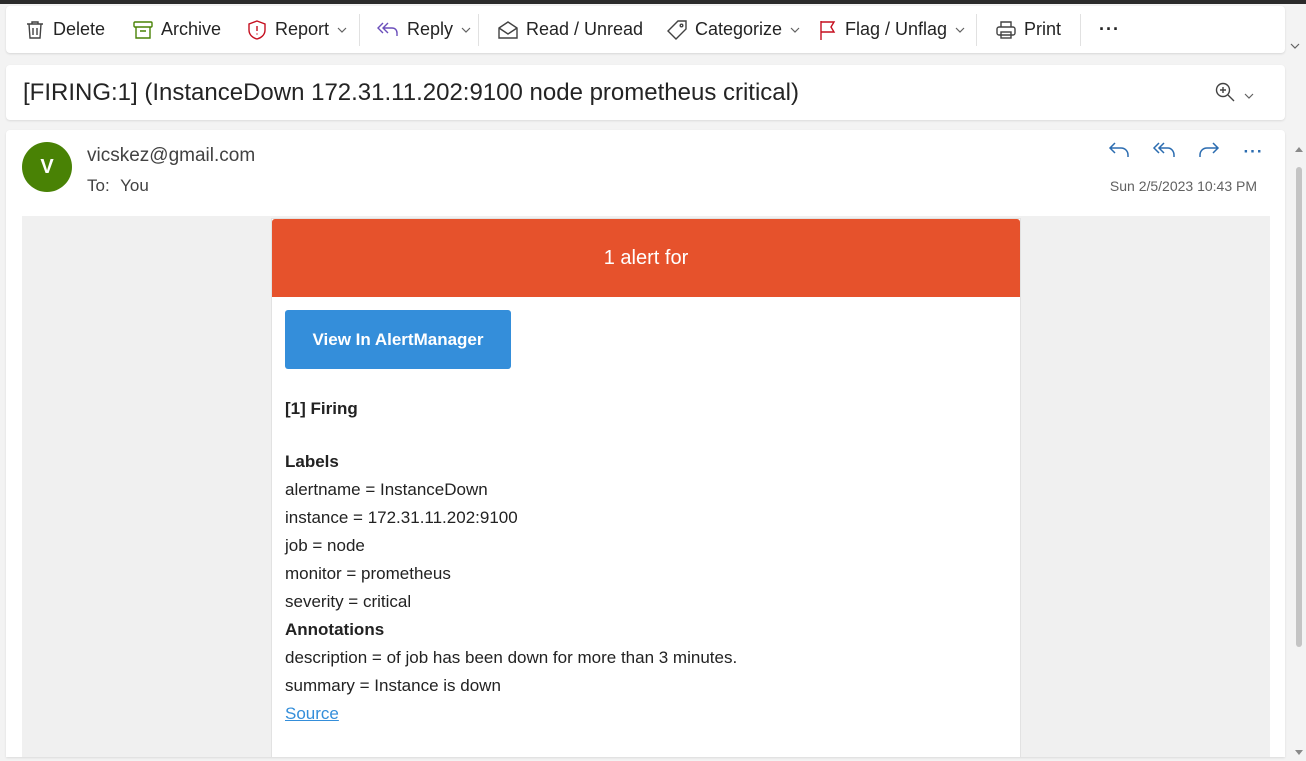 This screenshot has height=761, width=1306. I want to click on annotations-heading: Annotations, so click(335, 629).